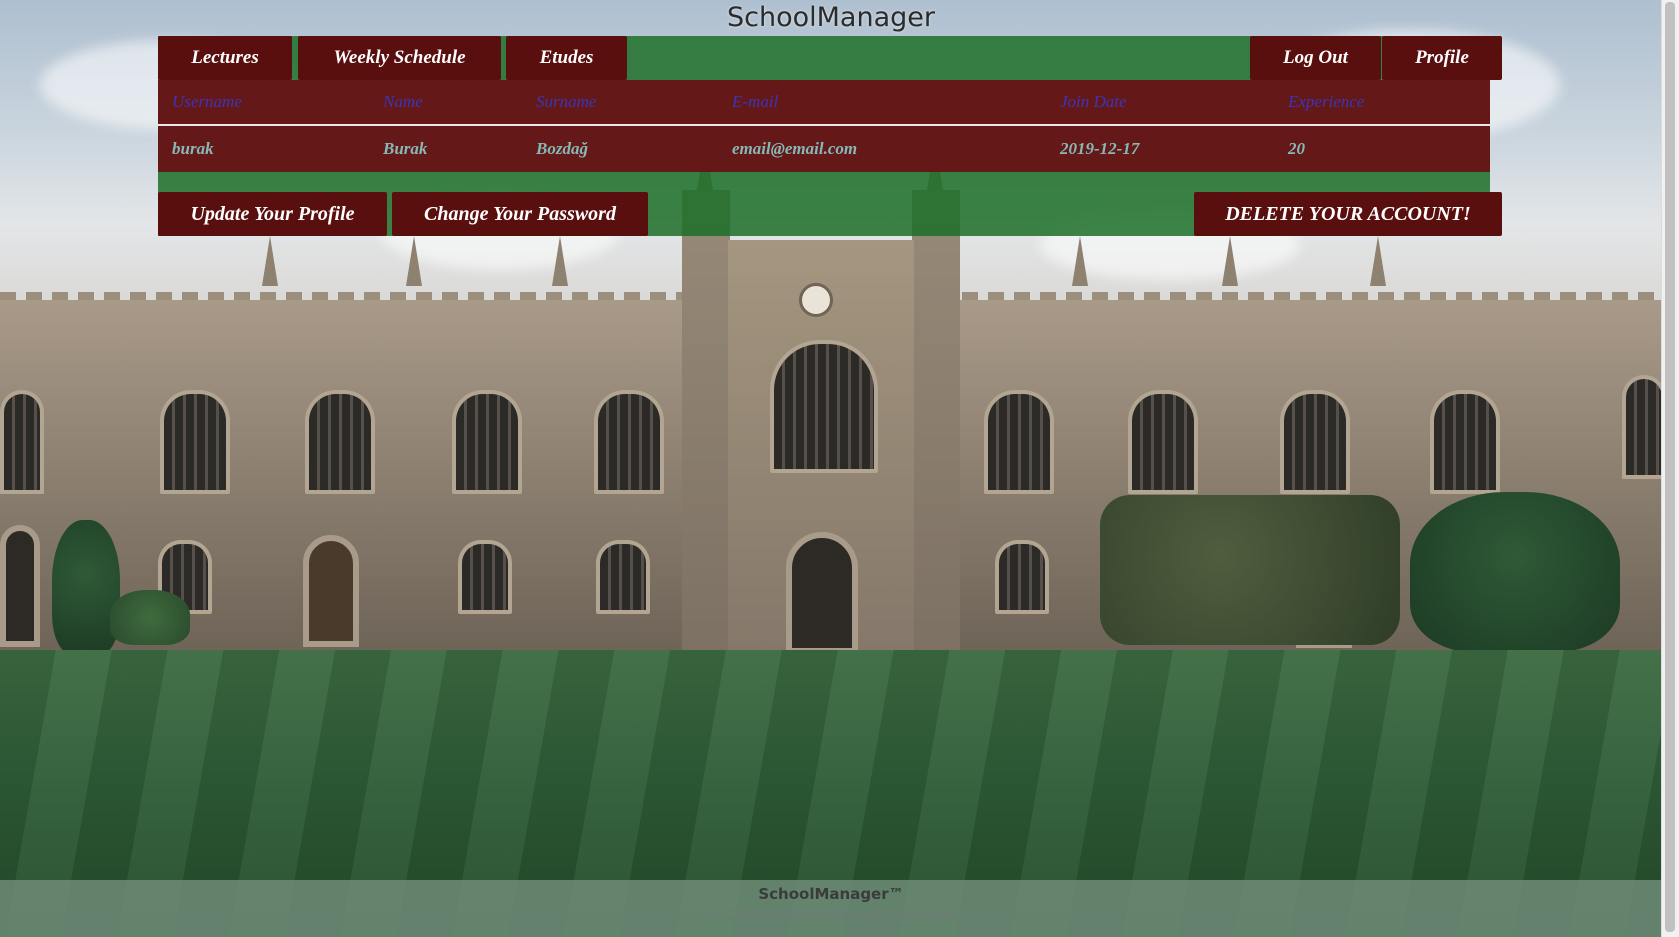 Image resolution: width=1679 pixels, height=937 pixels. What do you see at coordinates (405, 148) in the screenshot?
I see `cell-name: Burak` at bounding box center [405, 148].